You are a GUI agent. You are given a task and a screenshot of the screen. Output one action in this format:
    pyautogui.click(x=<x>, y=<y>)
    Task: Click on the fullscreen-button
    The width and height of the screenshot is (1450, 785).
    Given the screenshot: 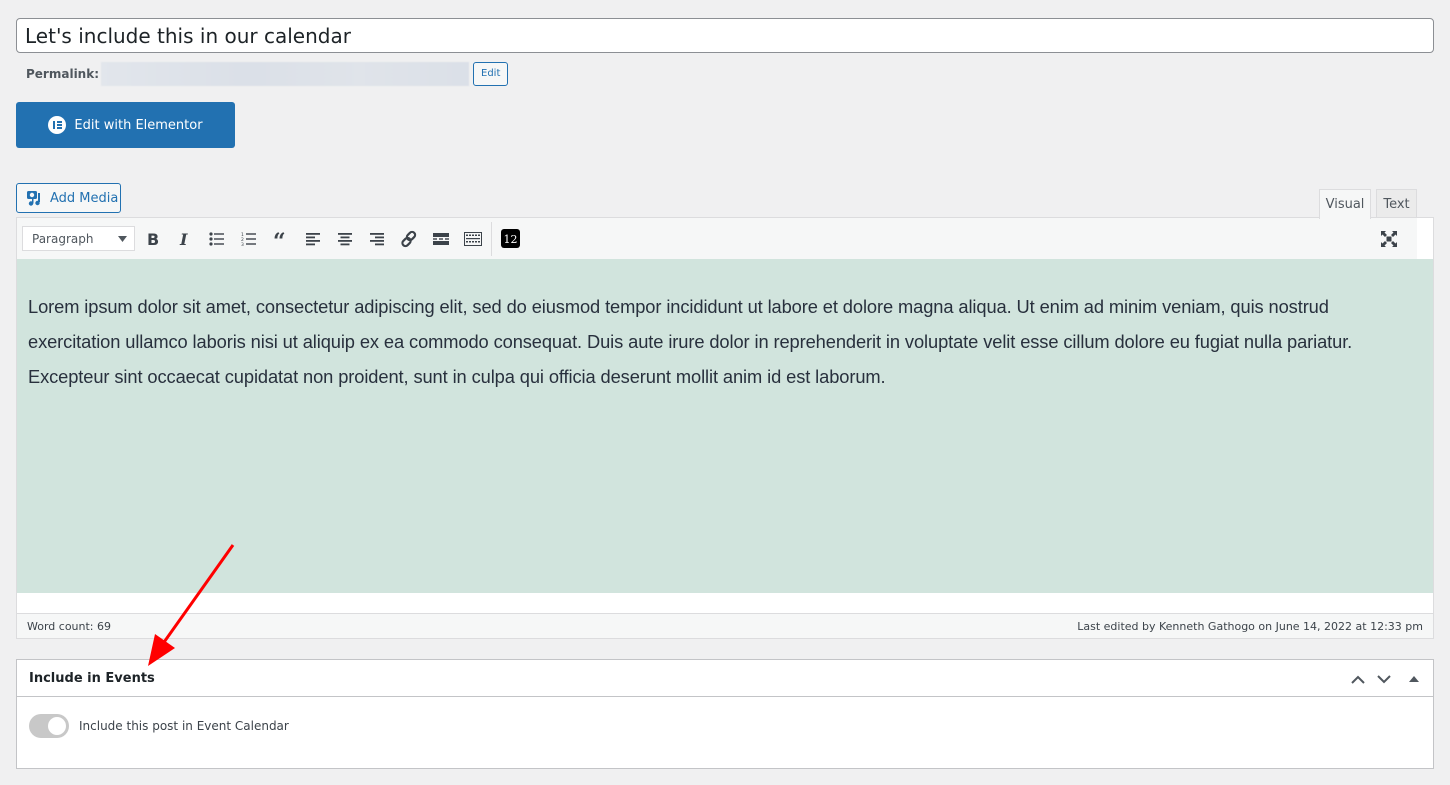 What is the action you would take?
    pyautogui.click(x=1389, y=239)
    